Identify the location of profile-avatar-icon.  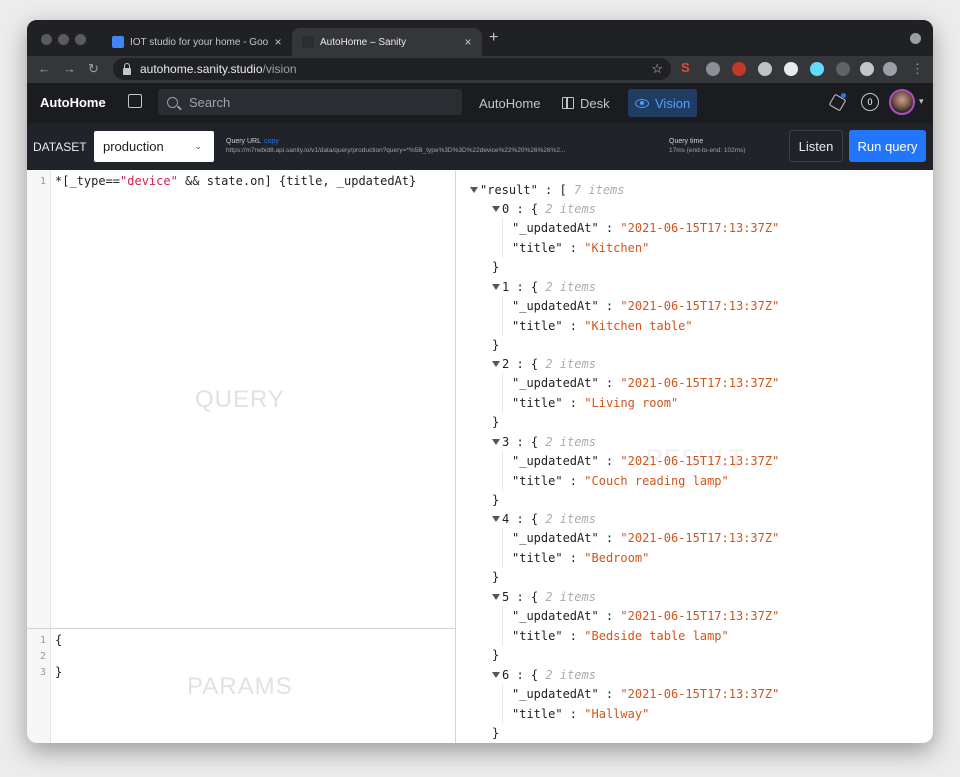
(890, 69).